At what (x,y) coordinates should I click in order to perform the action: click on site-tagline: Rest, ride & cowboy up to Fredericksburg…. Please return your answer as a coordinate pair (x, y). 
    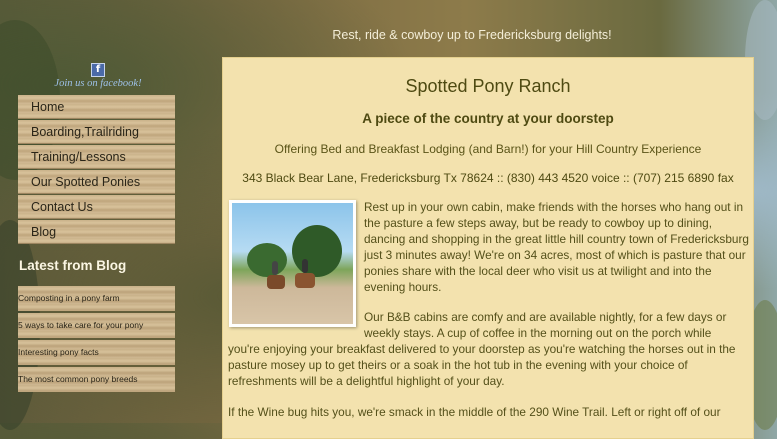
    Looking at the image, I should click on (472, 35).